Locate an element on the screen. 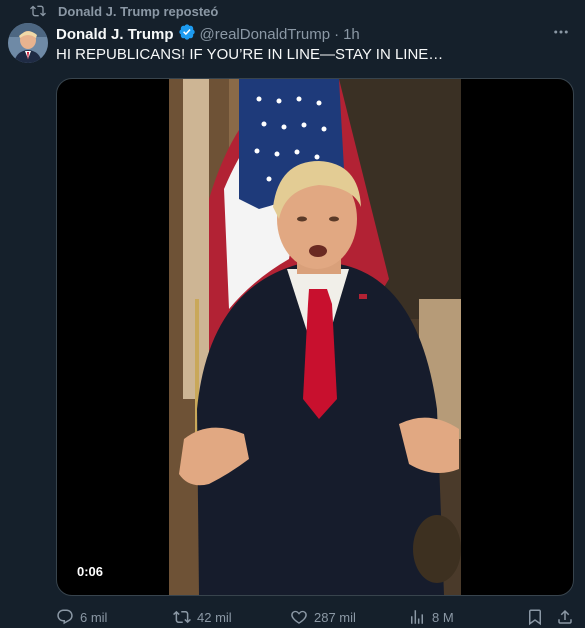 This screenshot has height=628, width=585. repost-button: 42 mil is located at coordinates (231, 617).